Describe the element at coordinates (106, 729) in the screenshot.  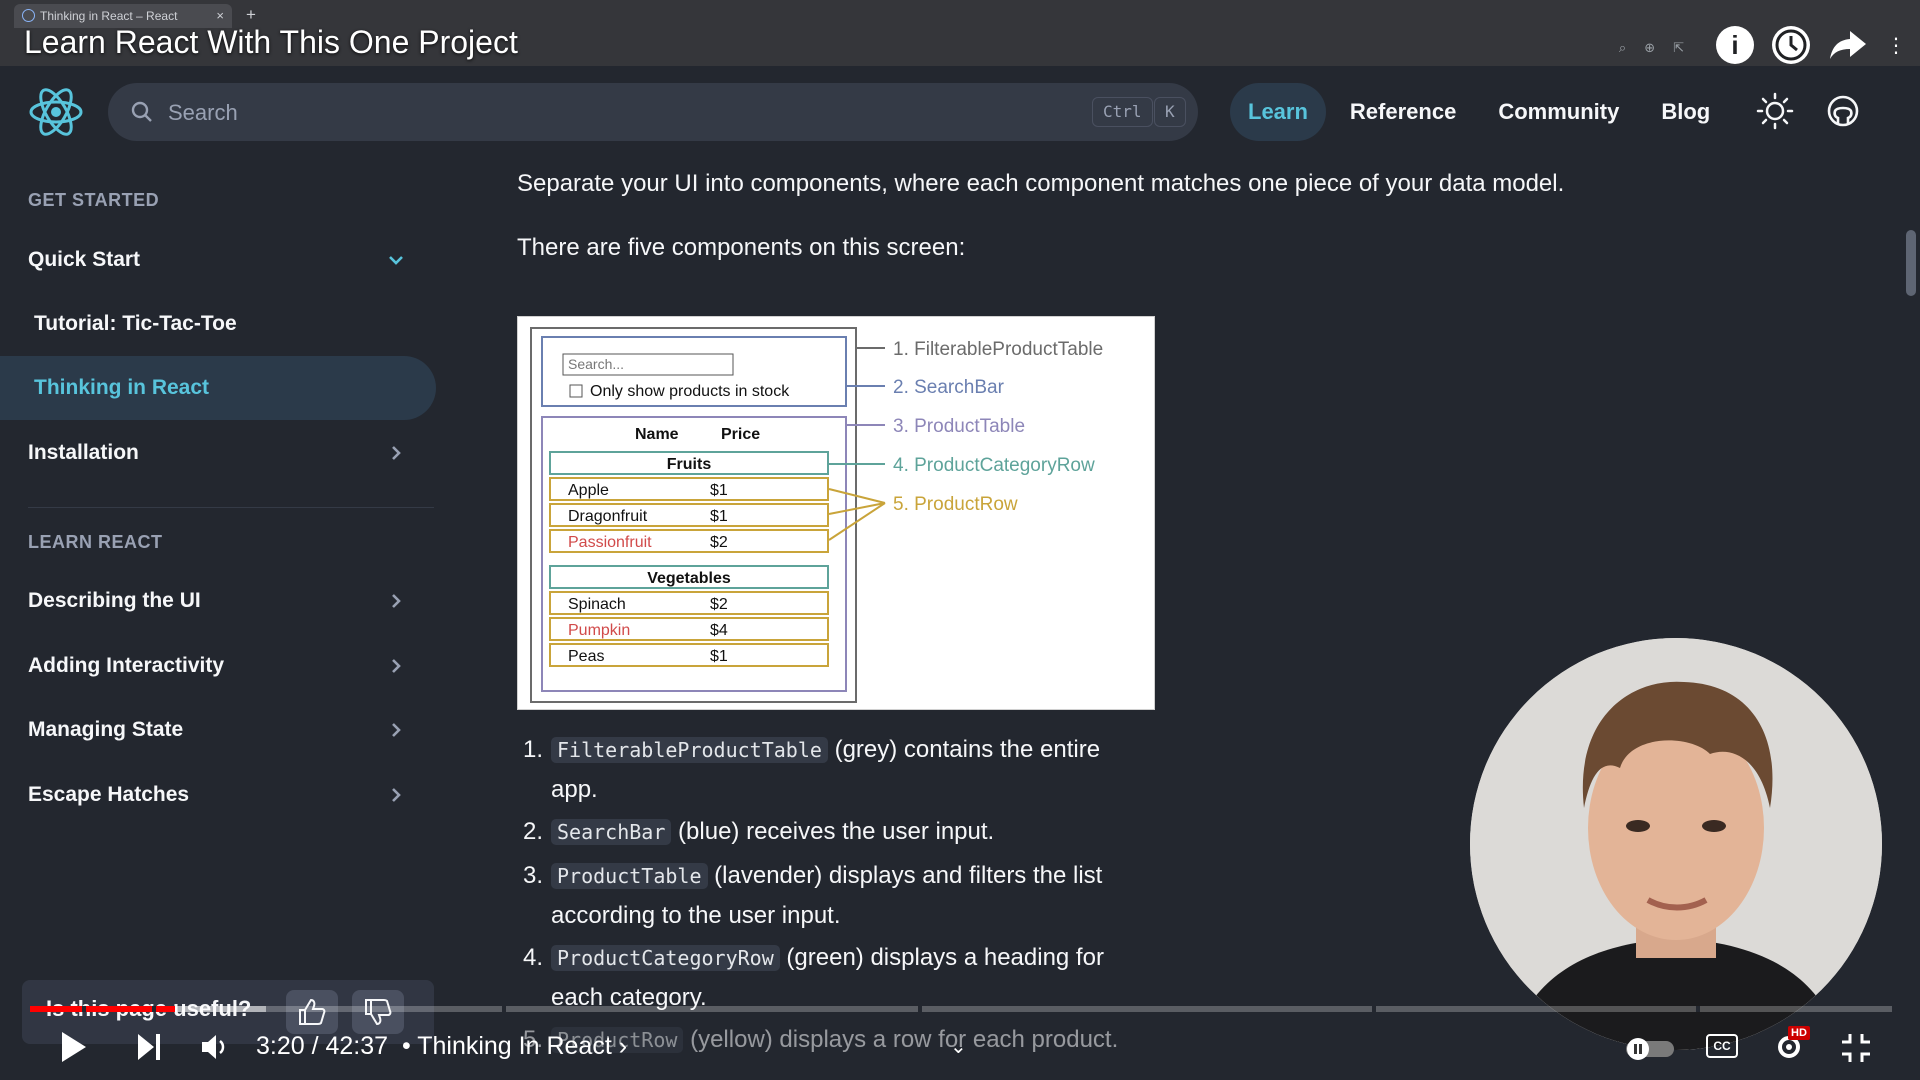
I see `sidebar-item-label: Managing State` at that location.